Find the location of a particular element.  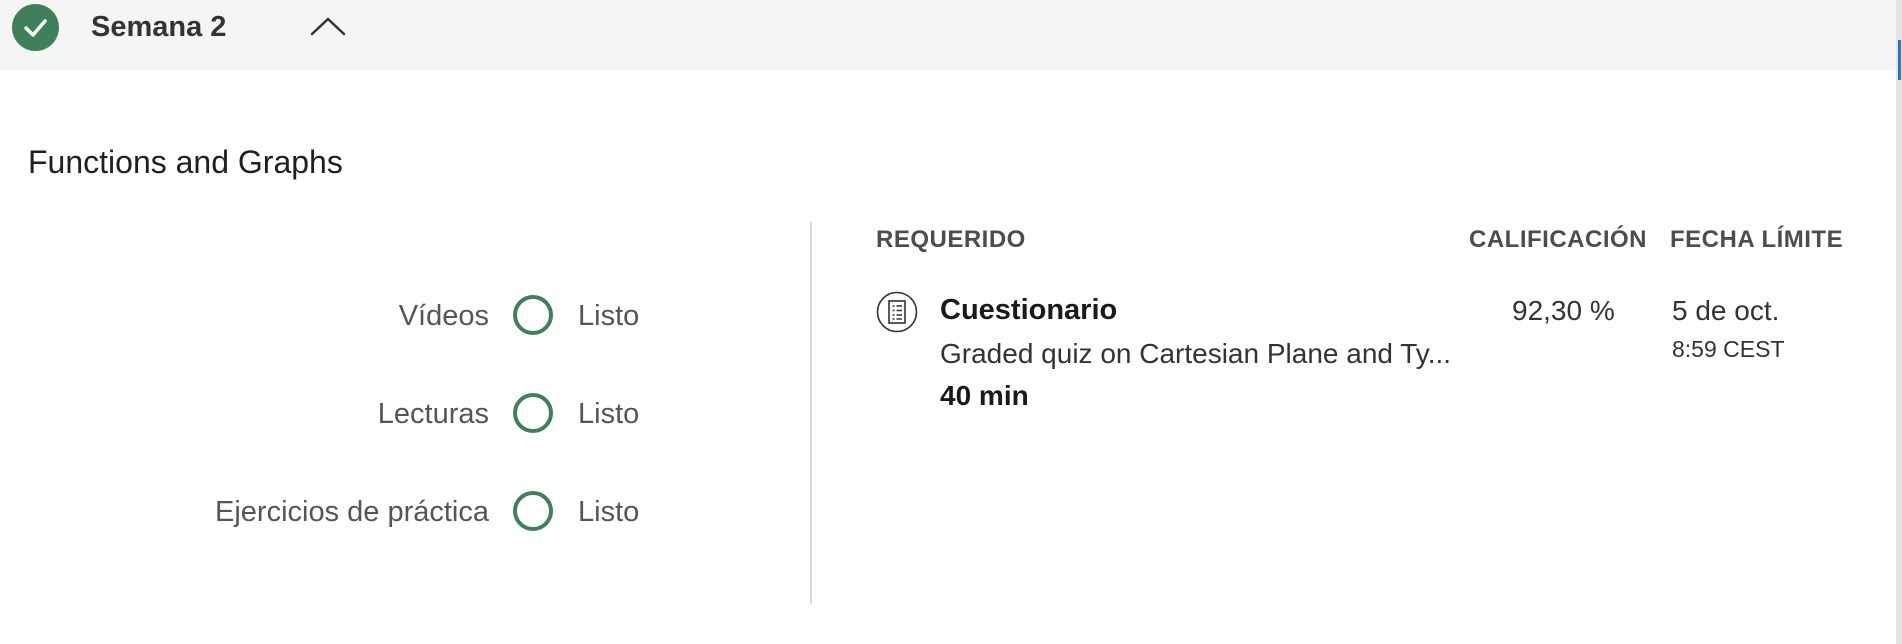

item-due-time: 8:59 CEST is located at coordinates (1728, 349).